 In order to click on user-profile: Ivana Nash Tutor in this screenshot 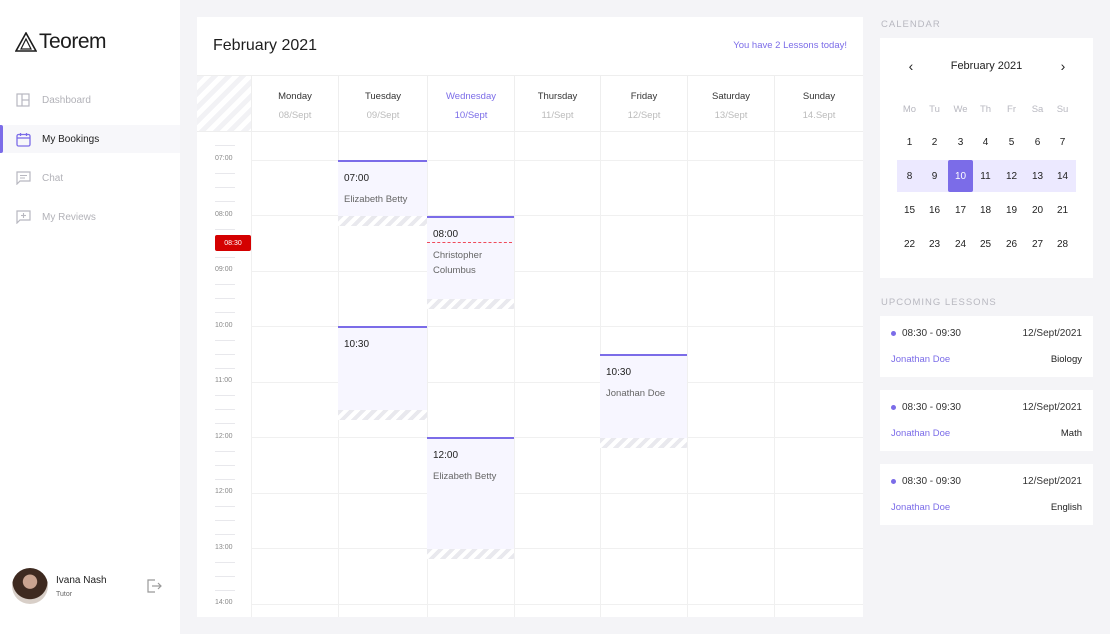, I will do `click(59, 586)`.